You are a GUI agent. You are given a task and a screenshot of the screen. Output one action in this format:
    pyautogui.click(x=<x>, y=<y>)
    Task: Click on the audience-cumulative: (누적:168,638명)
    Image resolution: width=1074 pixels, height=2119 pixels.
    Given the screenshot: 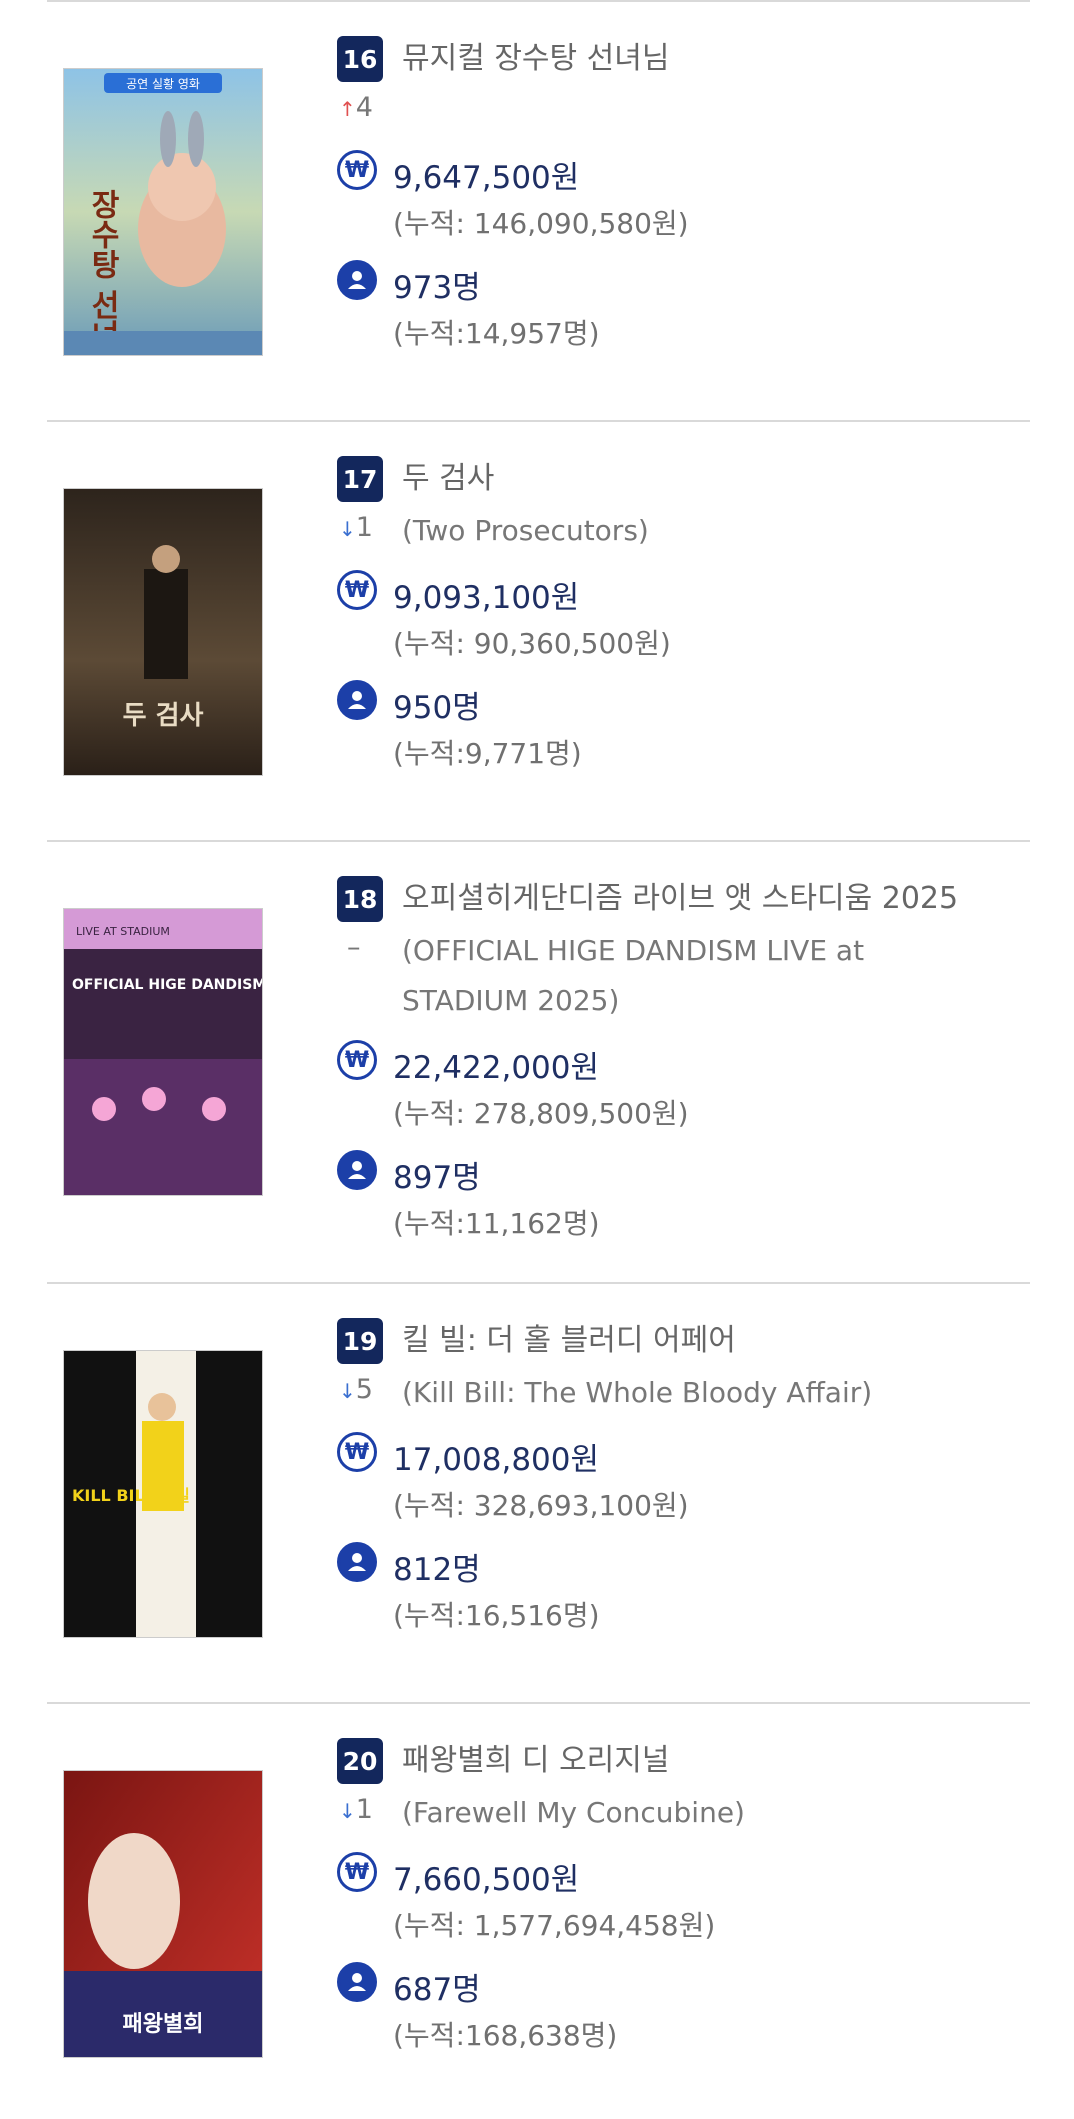 What is the action you would take?
    pyautogui.click(x=505, y=2035)
    